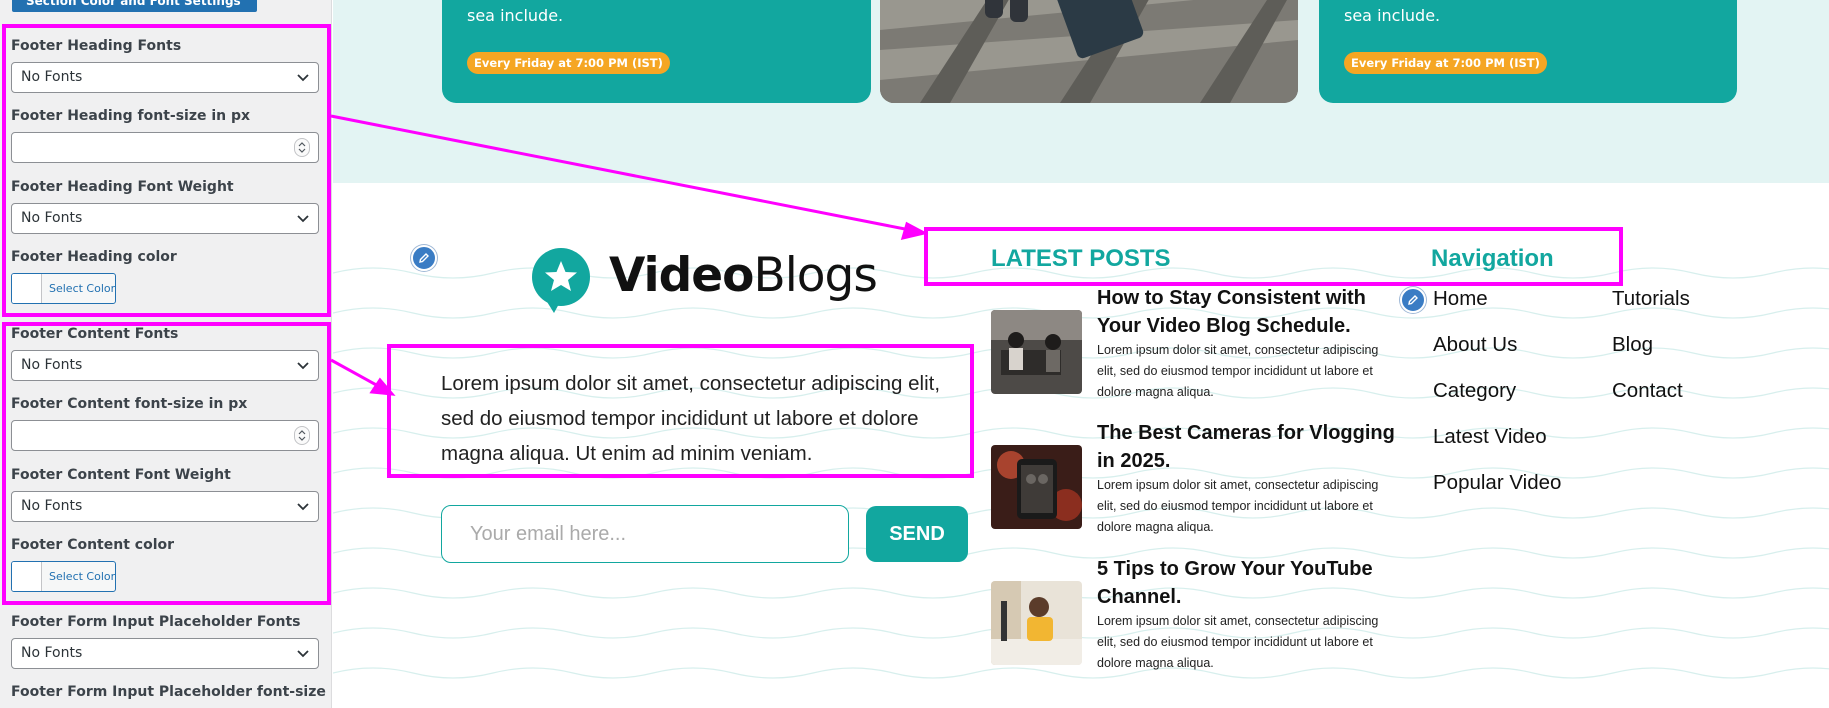 The width and height of the screenshot is (1829, 708). Describe the element at coordinates (1647, 391) in the screenshot. I see `nav-link-contact: Contact` at that location.